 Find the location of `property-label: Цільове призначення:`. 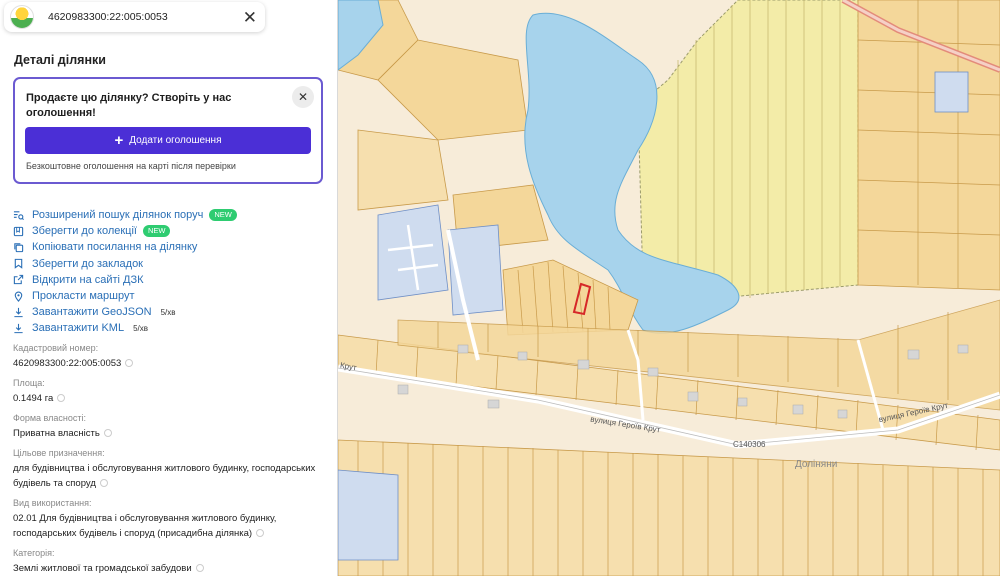

property-label: Цільове призначення: is located at coordinates (59, 453).